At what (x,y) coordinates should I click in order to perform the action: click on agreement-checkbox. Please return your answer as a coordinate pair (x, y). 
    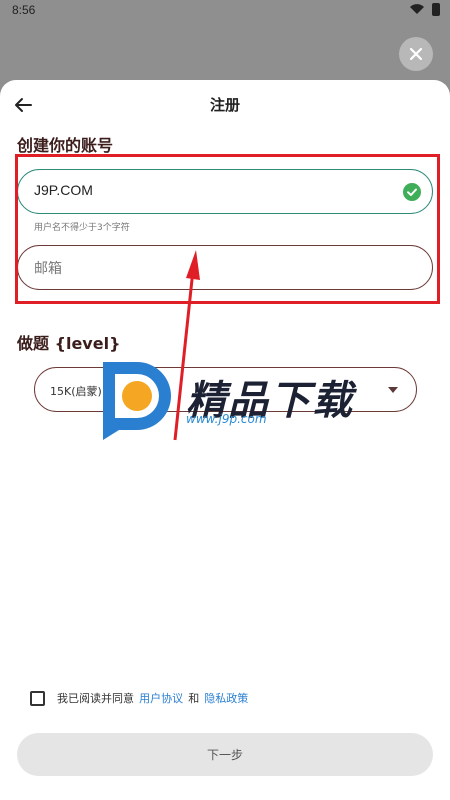
    Looking at the image, I should click on (37, 698).